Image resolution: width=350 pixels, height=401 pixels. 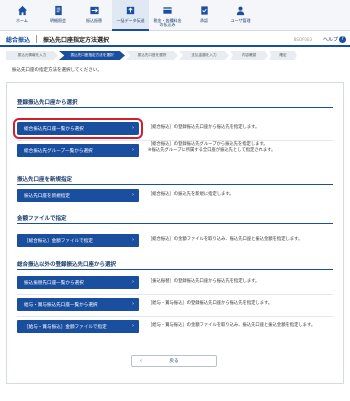 I want to click on page-title: 振込先口座指定方法選択, so click(x=76, y=40).